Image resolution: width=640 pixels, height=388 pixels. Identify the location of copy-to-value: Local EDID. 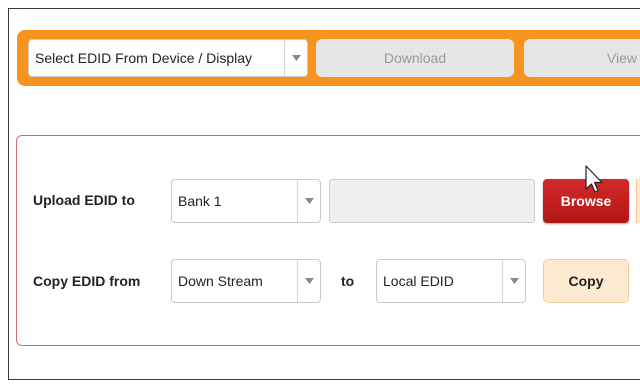
(418, 281).